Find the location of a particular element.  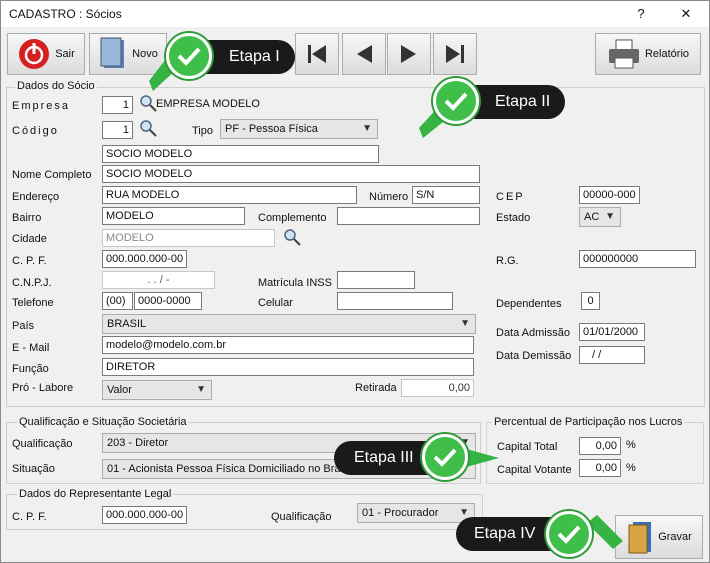

cnpj-label: C.N.P.J. is located at coordinates (32, 283).